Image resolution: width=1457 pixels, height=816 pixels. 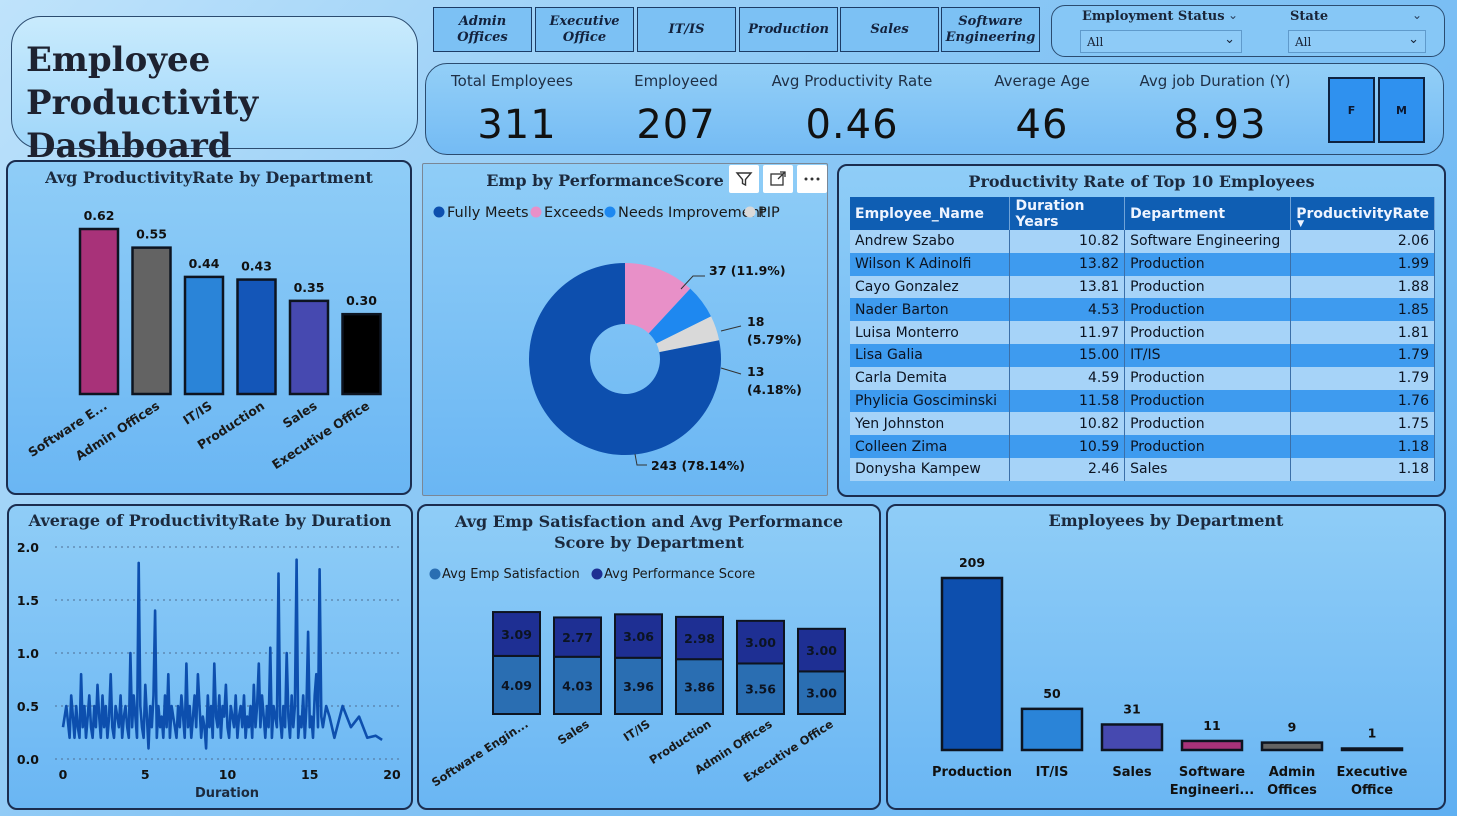 I want to click on filter-icon, so click(x=744, y=179).